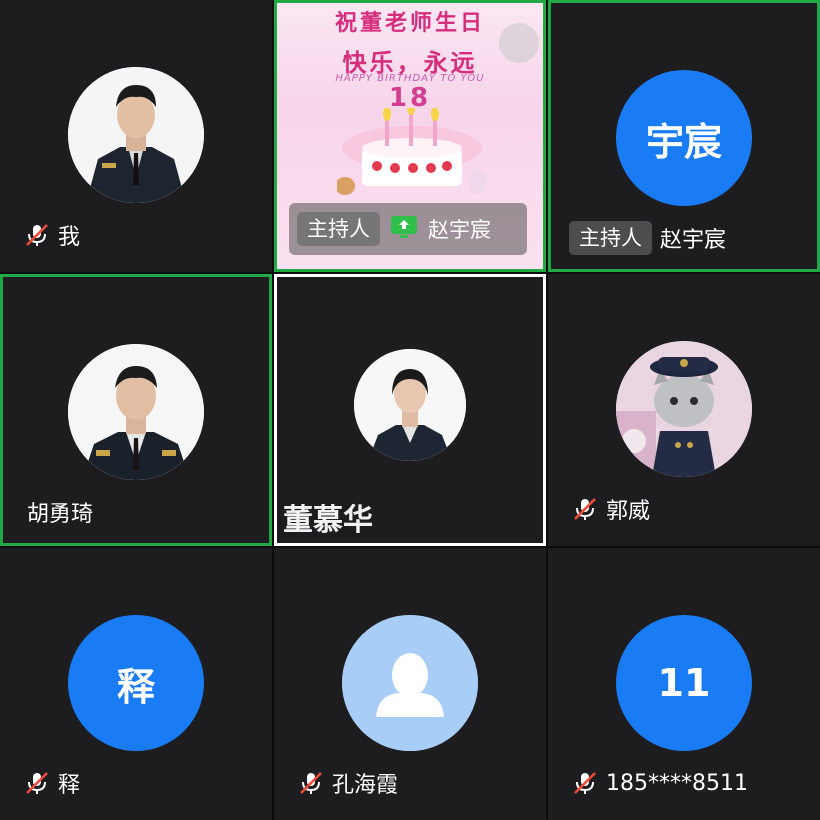 The image size is (820, 820). I want to click on participant-tile-zhao: 宇宸 主持人 赵宇宸, so click(684, 136).